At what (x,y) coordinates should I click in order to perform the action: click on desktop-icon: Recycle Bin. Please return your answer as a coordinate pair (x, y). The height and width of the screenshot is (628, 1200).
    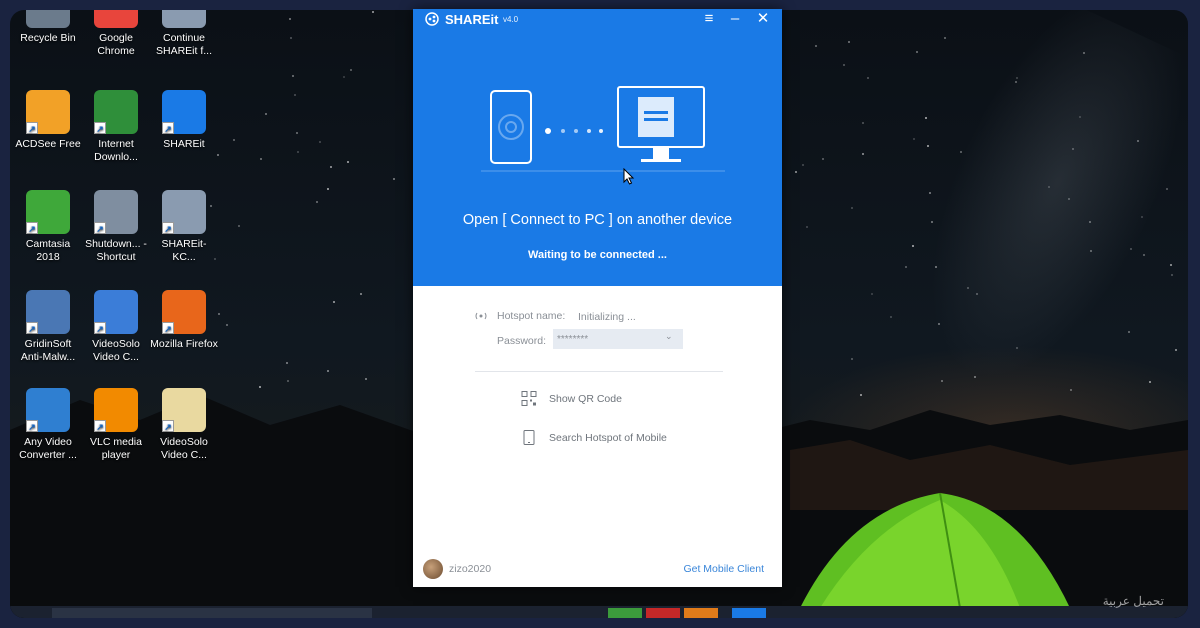
    Looking at the image, I should click on (48, 27).